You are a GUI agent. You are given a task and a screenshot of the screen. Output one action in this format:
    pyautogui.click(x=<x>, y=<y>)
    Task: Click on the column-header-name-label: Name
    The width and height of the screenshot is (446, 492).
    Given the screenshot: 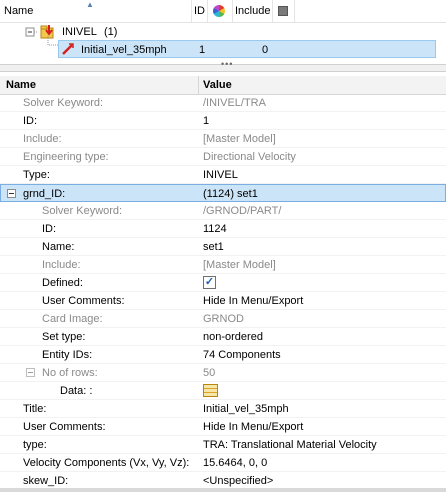 What is the action you would take?
    pyautogui.click(x=19, y=11)
    